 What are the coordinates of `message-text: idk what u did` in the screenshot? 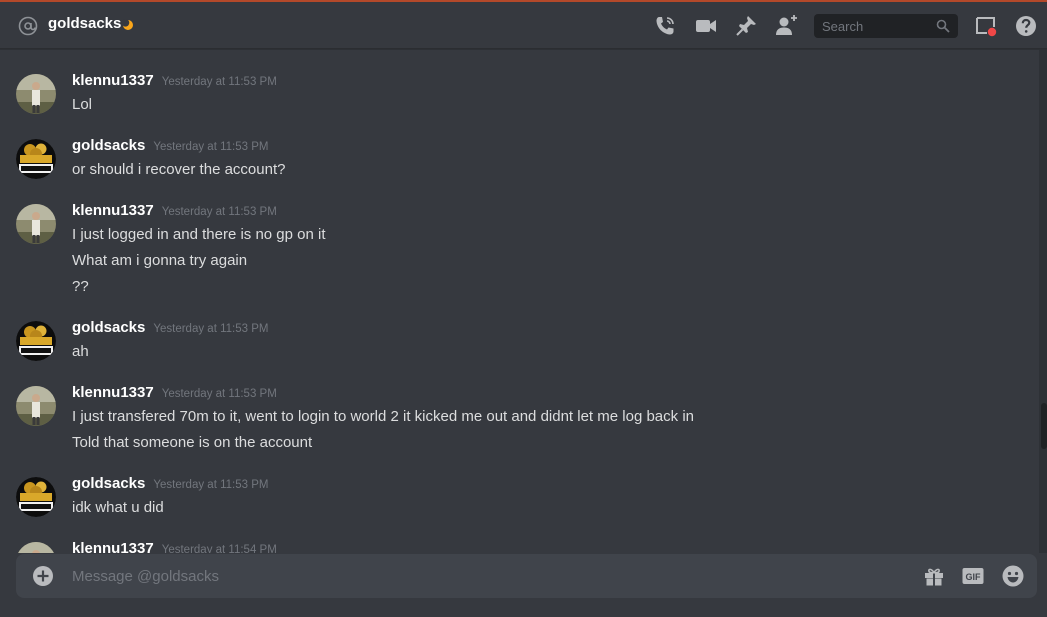 It's located at (118, 507).